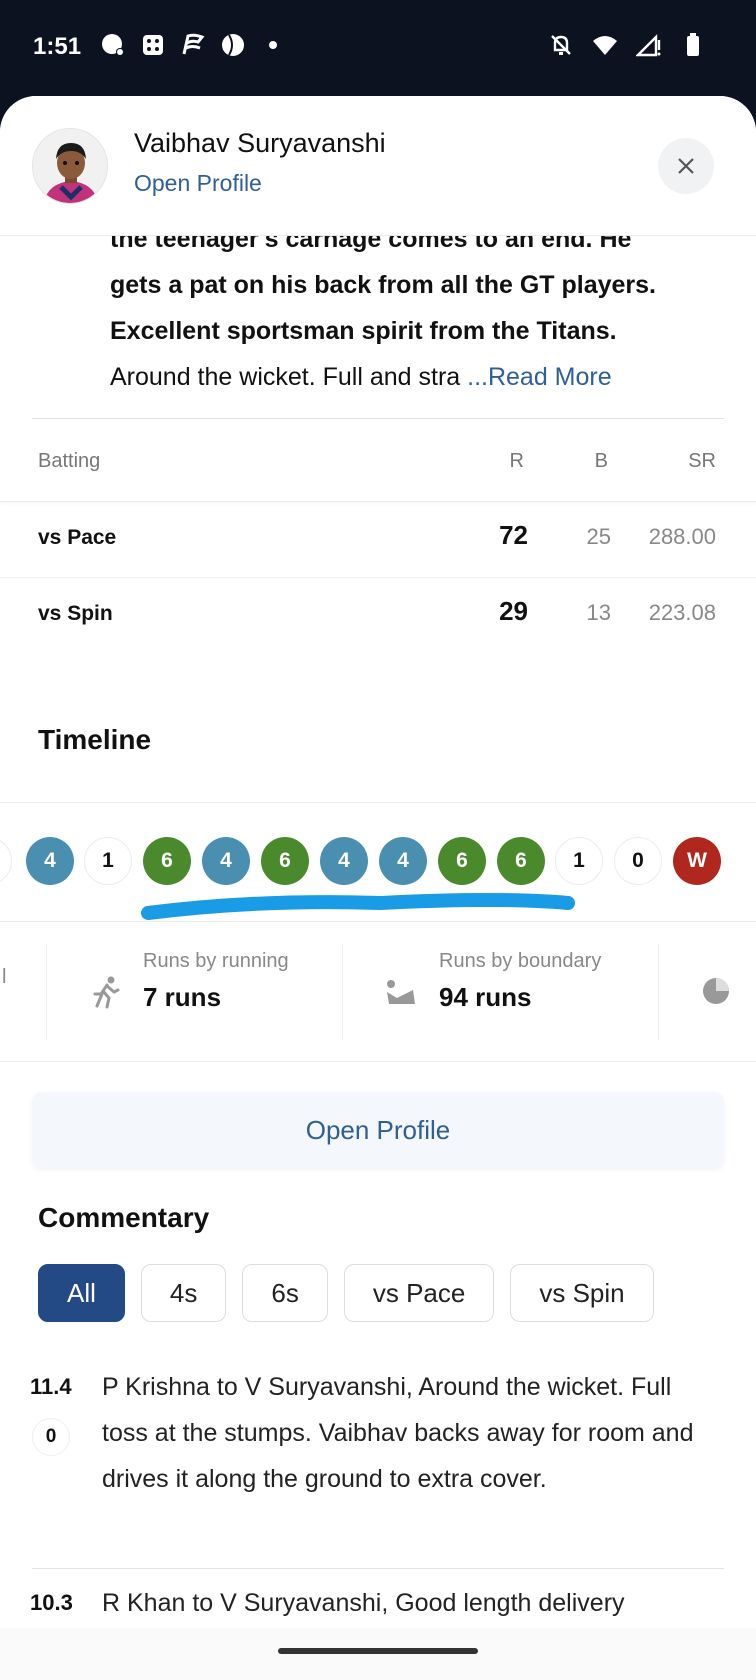 The height and width of the screenshot is (1680, 756). I want to click on stat-runs-by-boundary: Runs by boundary 94 runs, so click(500, 992).